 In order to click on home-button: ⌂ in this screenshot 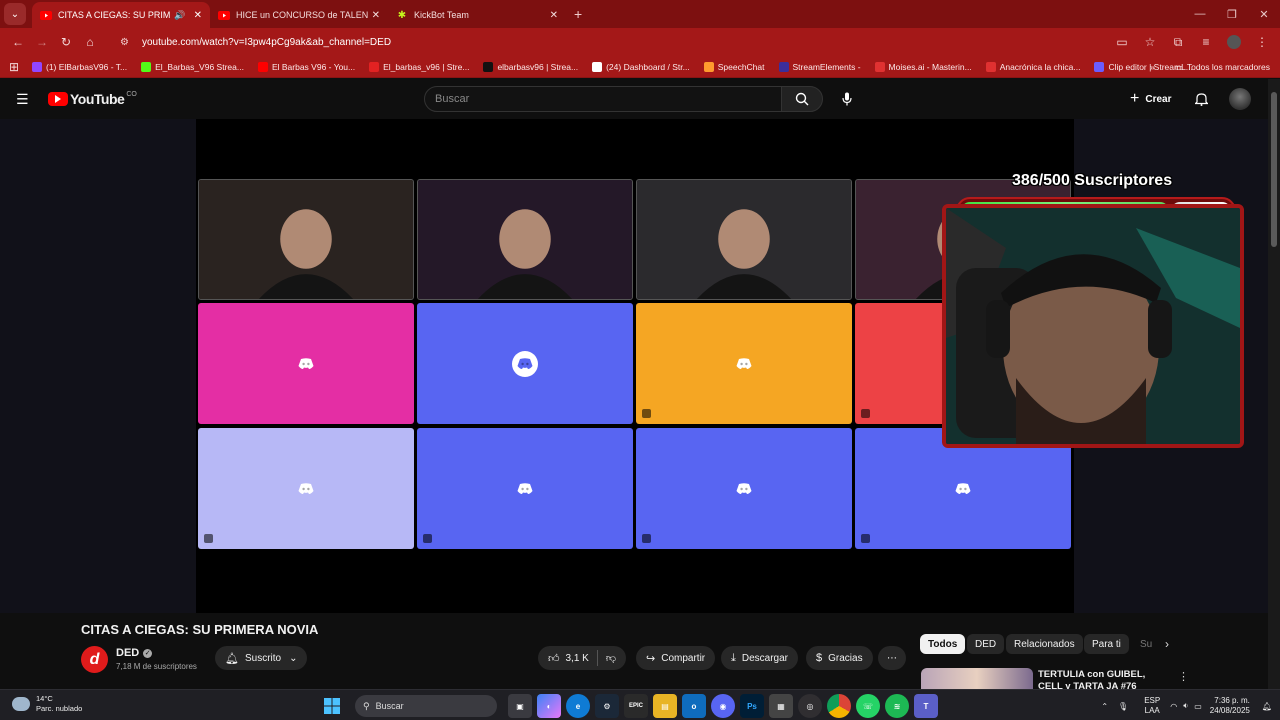, I will do `click(90, 42)`.